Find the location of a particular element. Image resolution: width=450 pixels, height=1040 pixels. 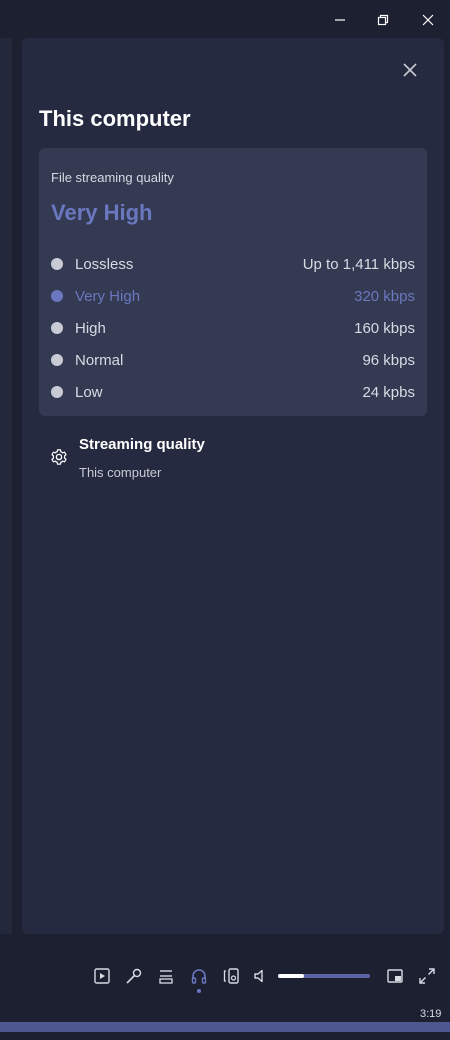

quality-option-bitrate: 320 kbps is located at coordinates (384, 296).